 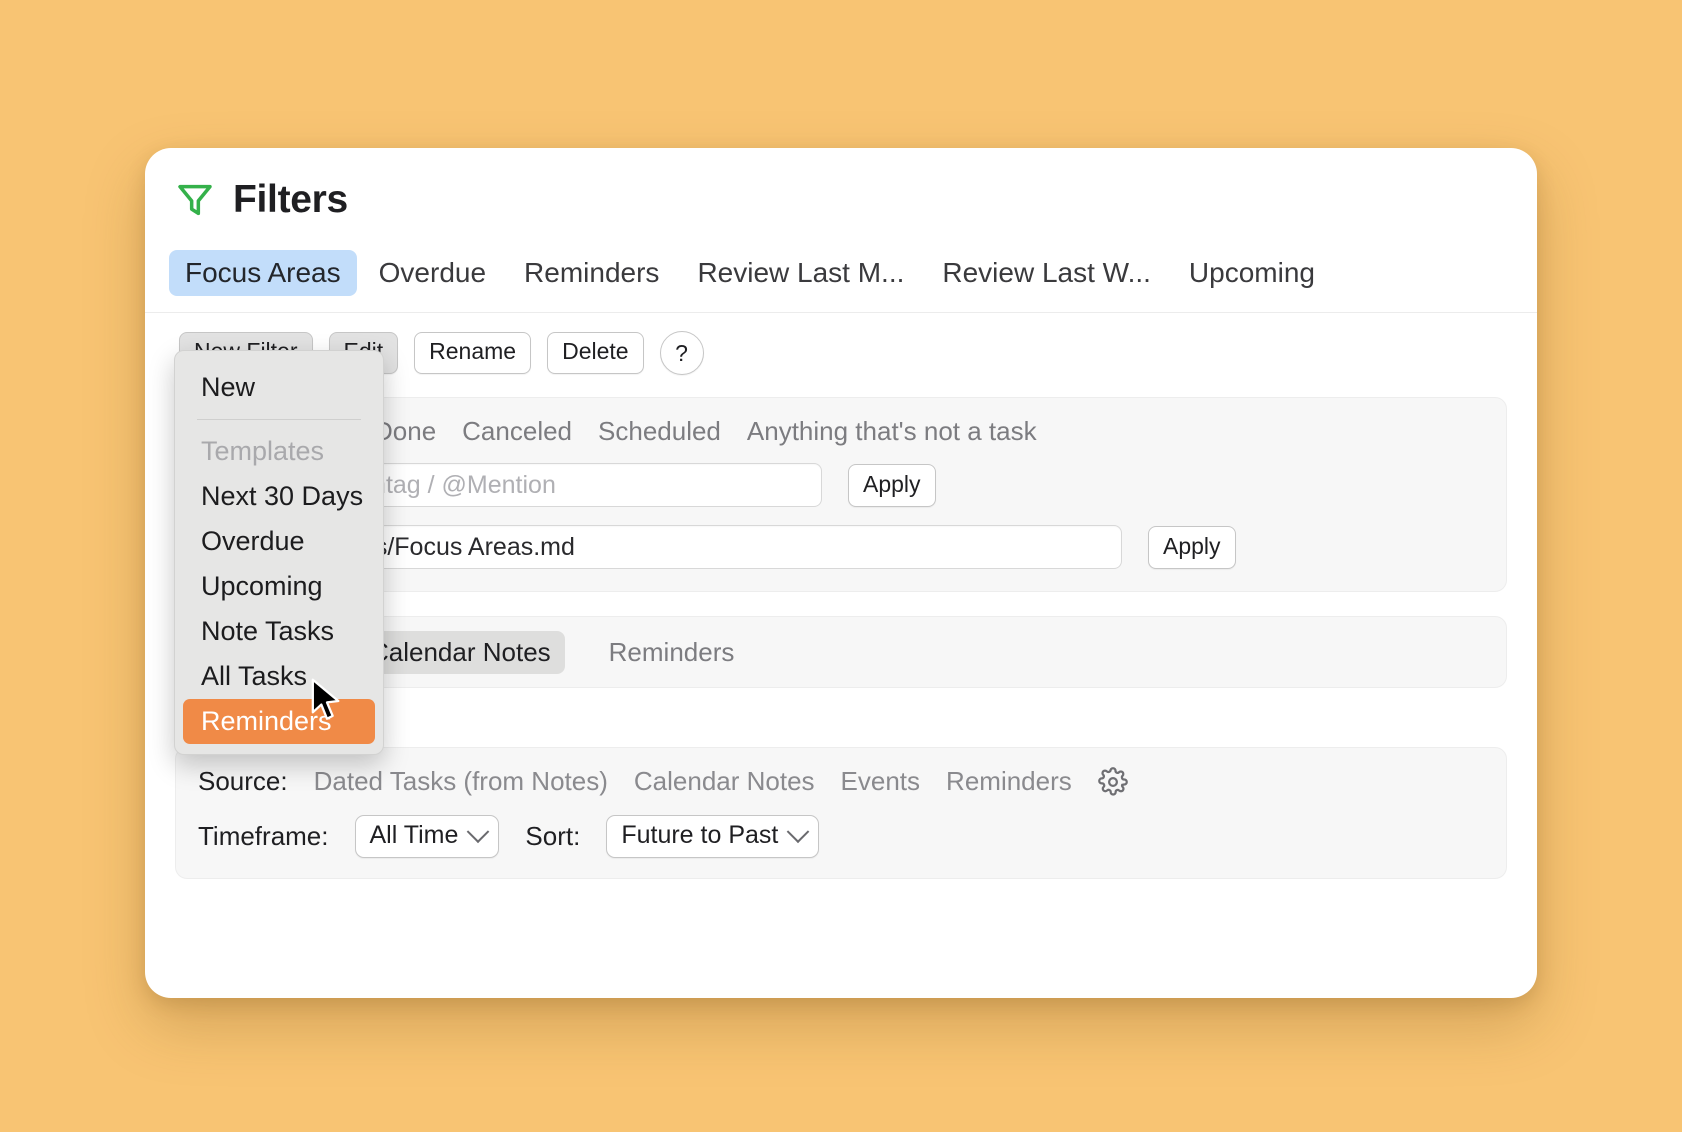 What do you see at coordinates (700, 835) in the screenshot?
I see `sort-value: Future to Past` at bounding box center [700, 835].